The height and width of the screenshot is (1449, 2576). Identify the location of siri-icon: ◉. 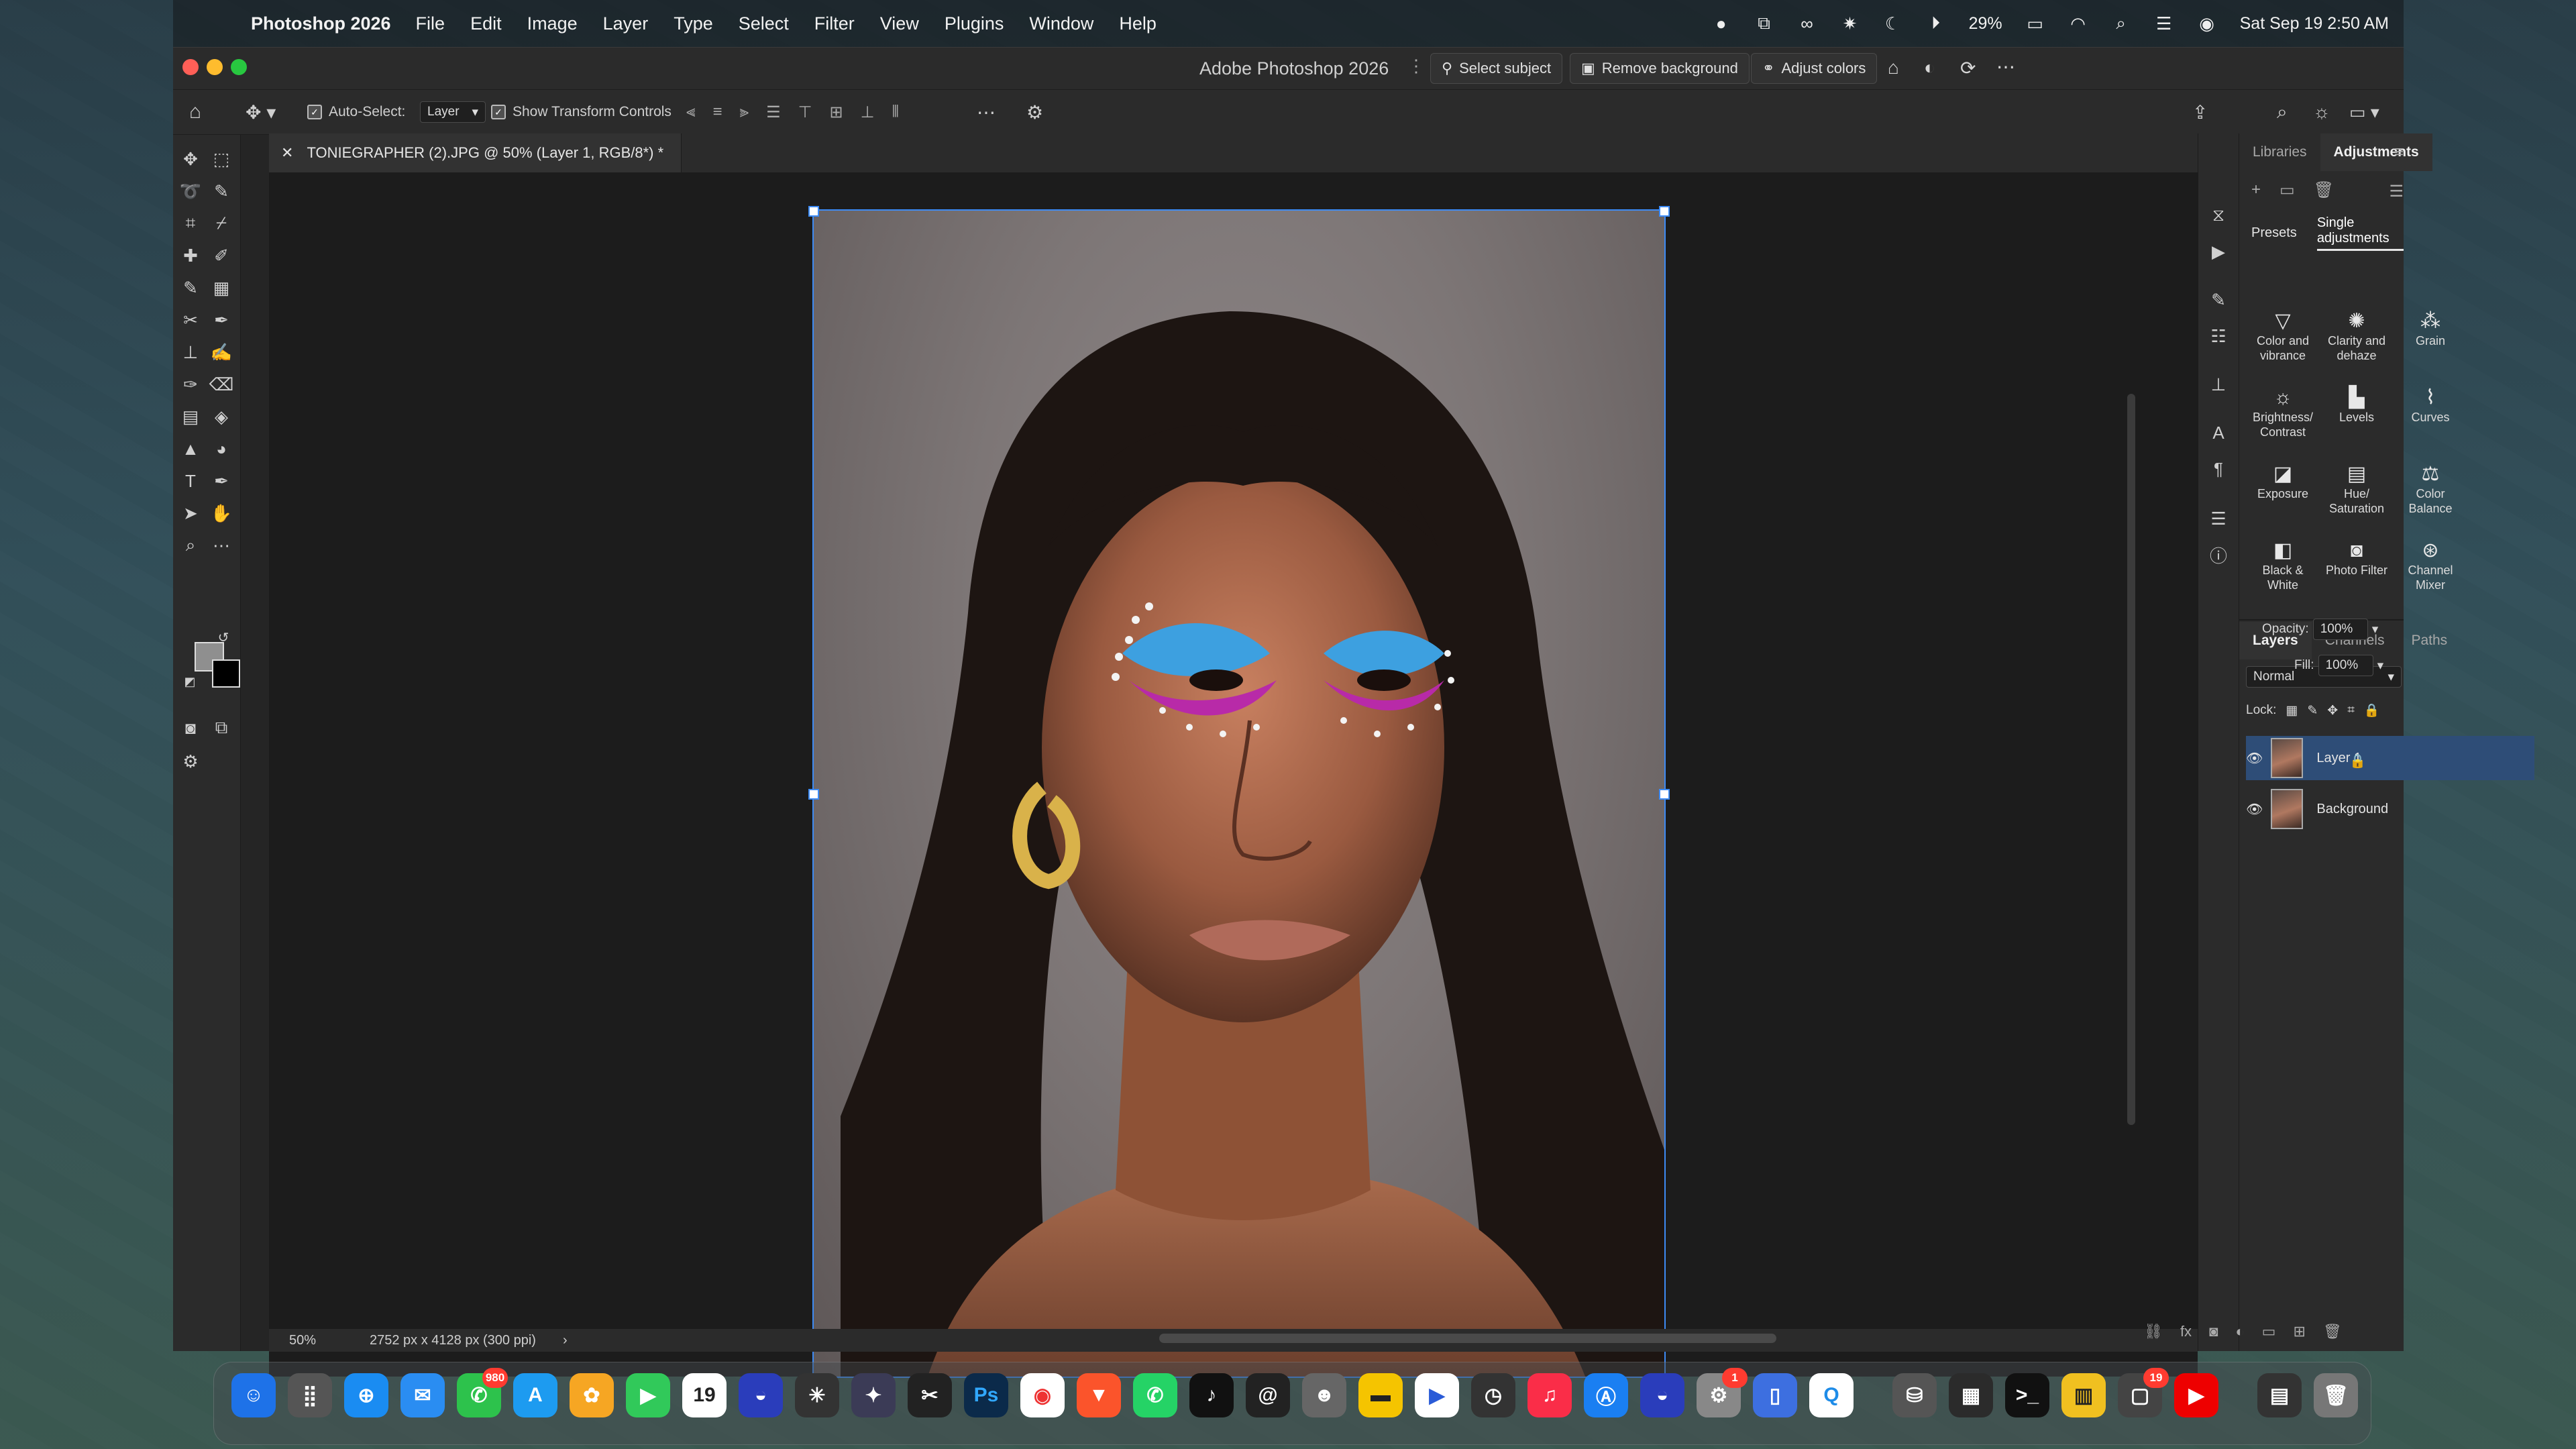
(2207, 23).